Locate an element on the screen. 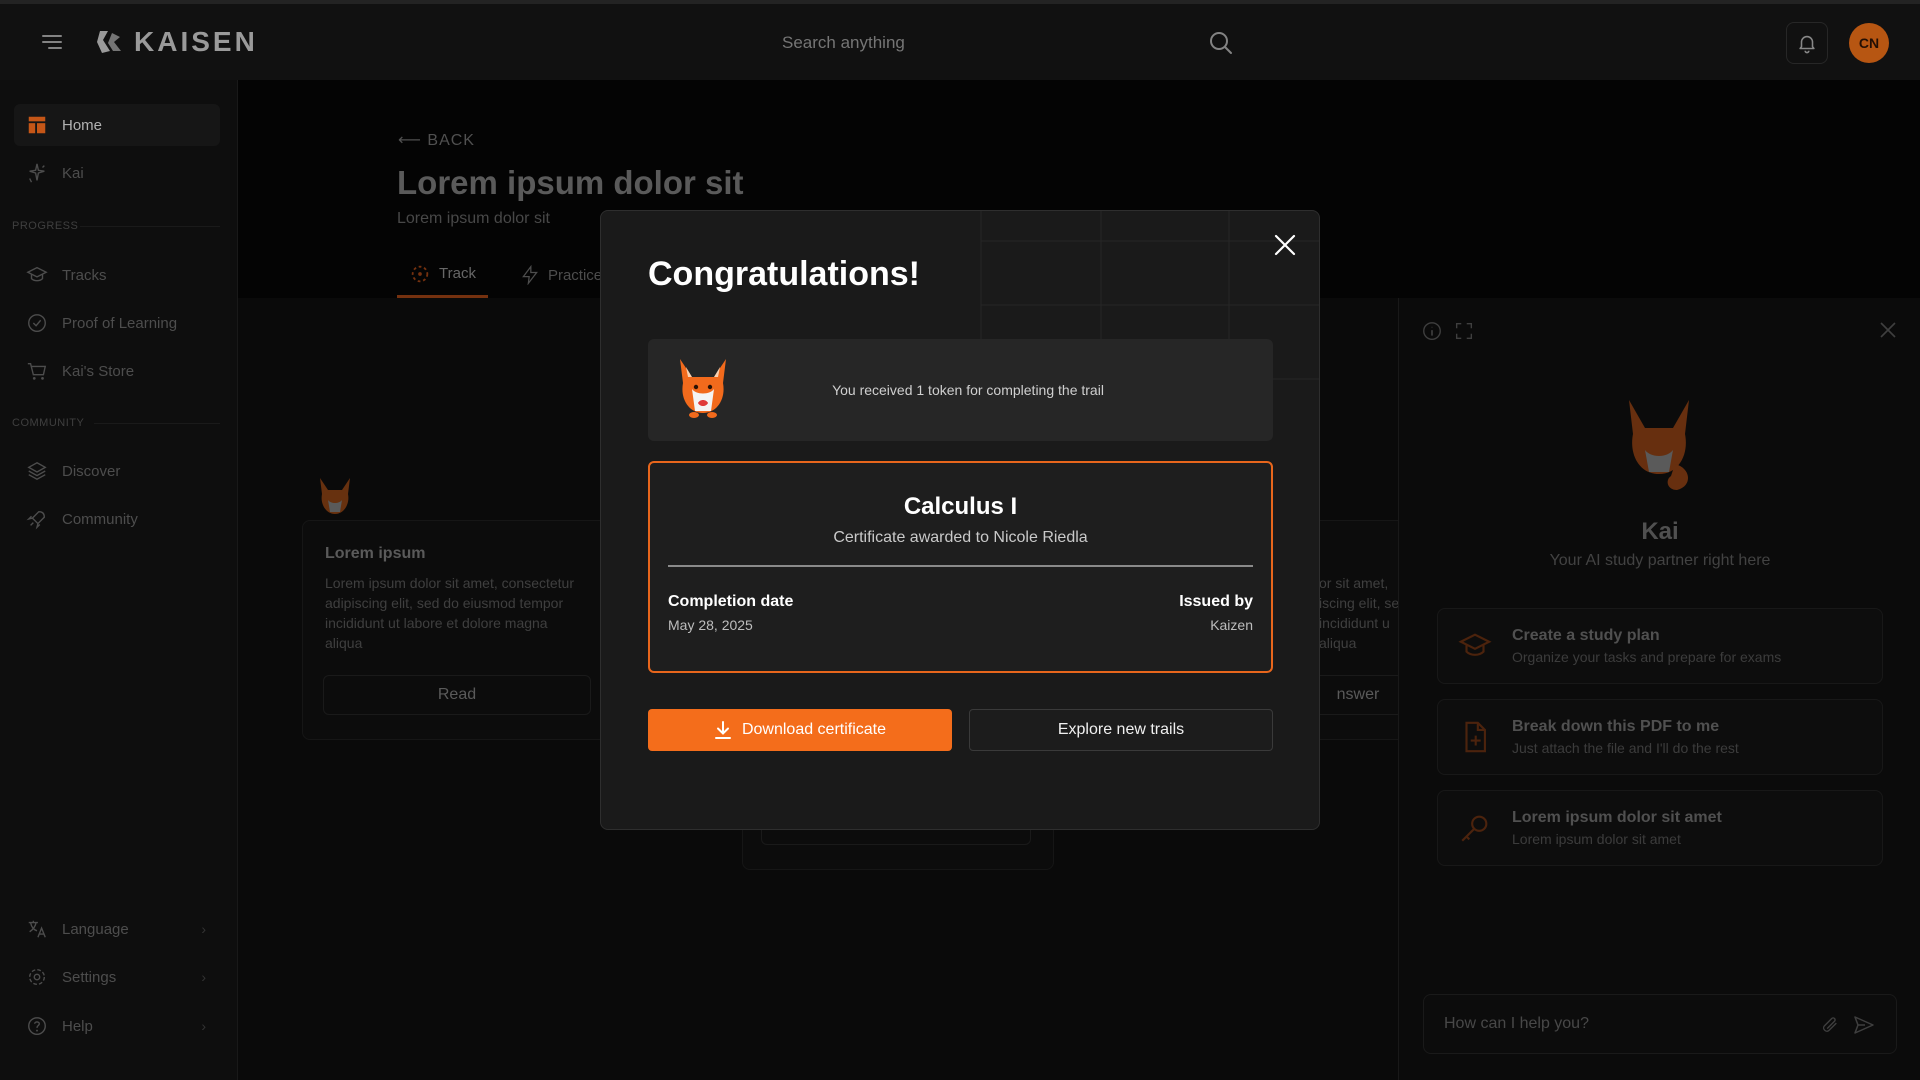  explore-new-trails-button: Explore new trails is located at coordinates (1121, 730).